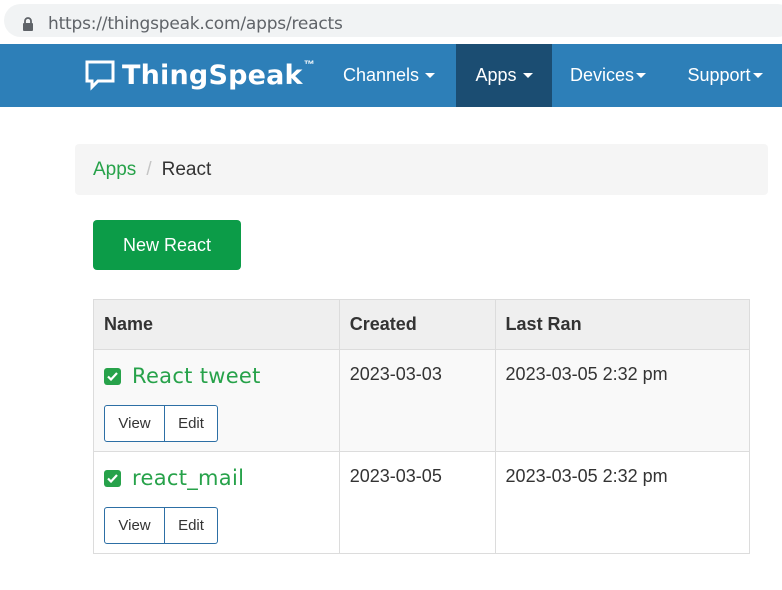  What do you see at coordinates (421, 169) in the screenshot?
I see `breadcrumb: Apps / React` at bounding box center [421, 169].